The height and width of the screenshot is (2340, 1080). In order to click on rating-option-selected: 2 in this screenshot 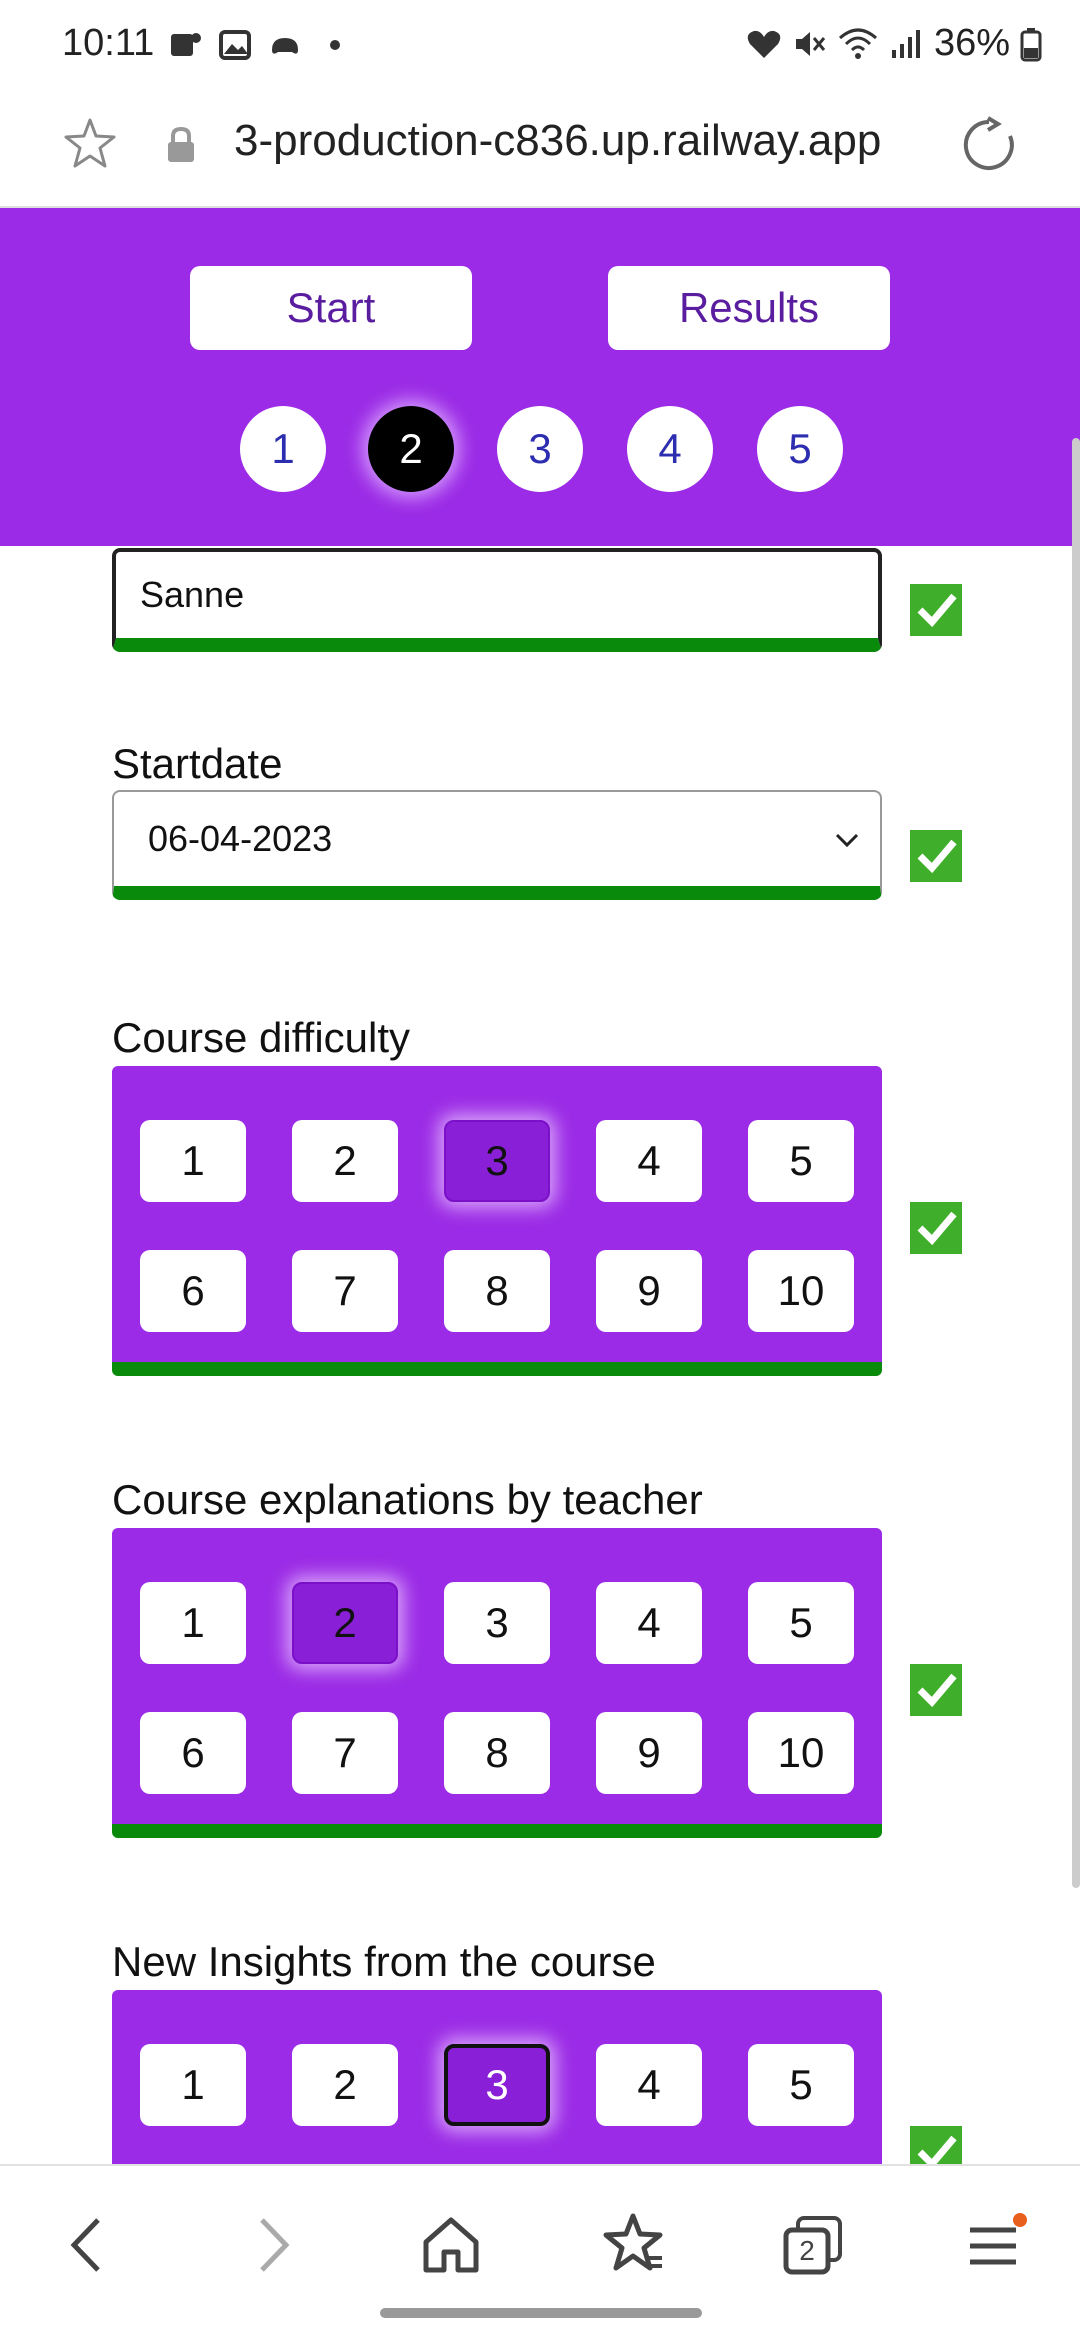, I will do `click(345, 1623)`.